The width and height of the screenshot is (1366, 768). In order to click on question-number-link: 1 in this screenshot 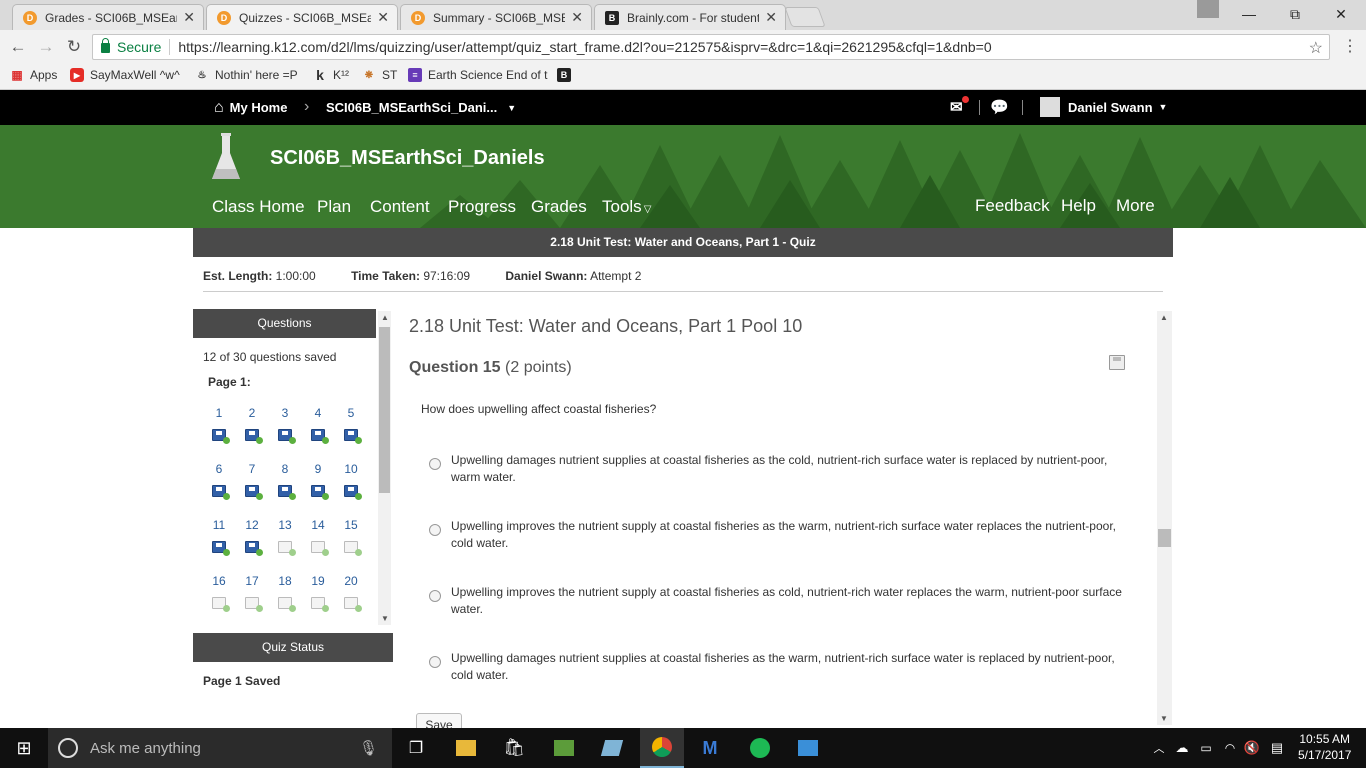, I will do `click(219, 413)`.